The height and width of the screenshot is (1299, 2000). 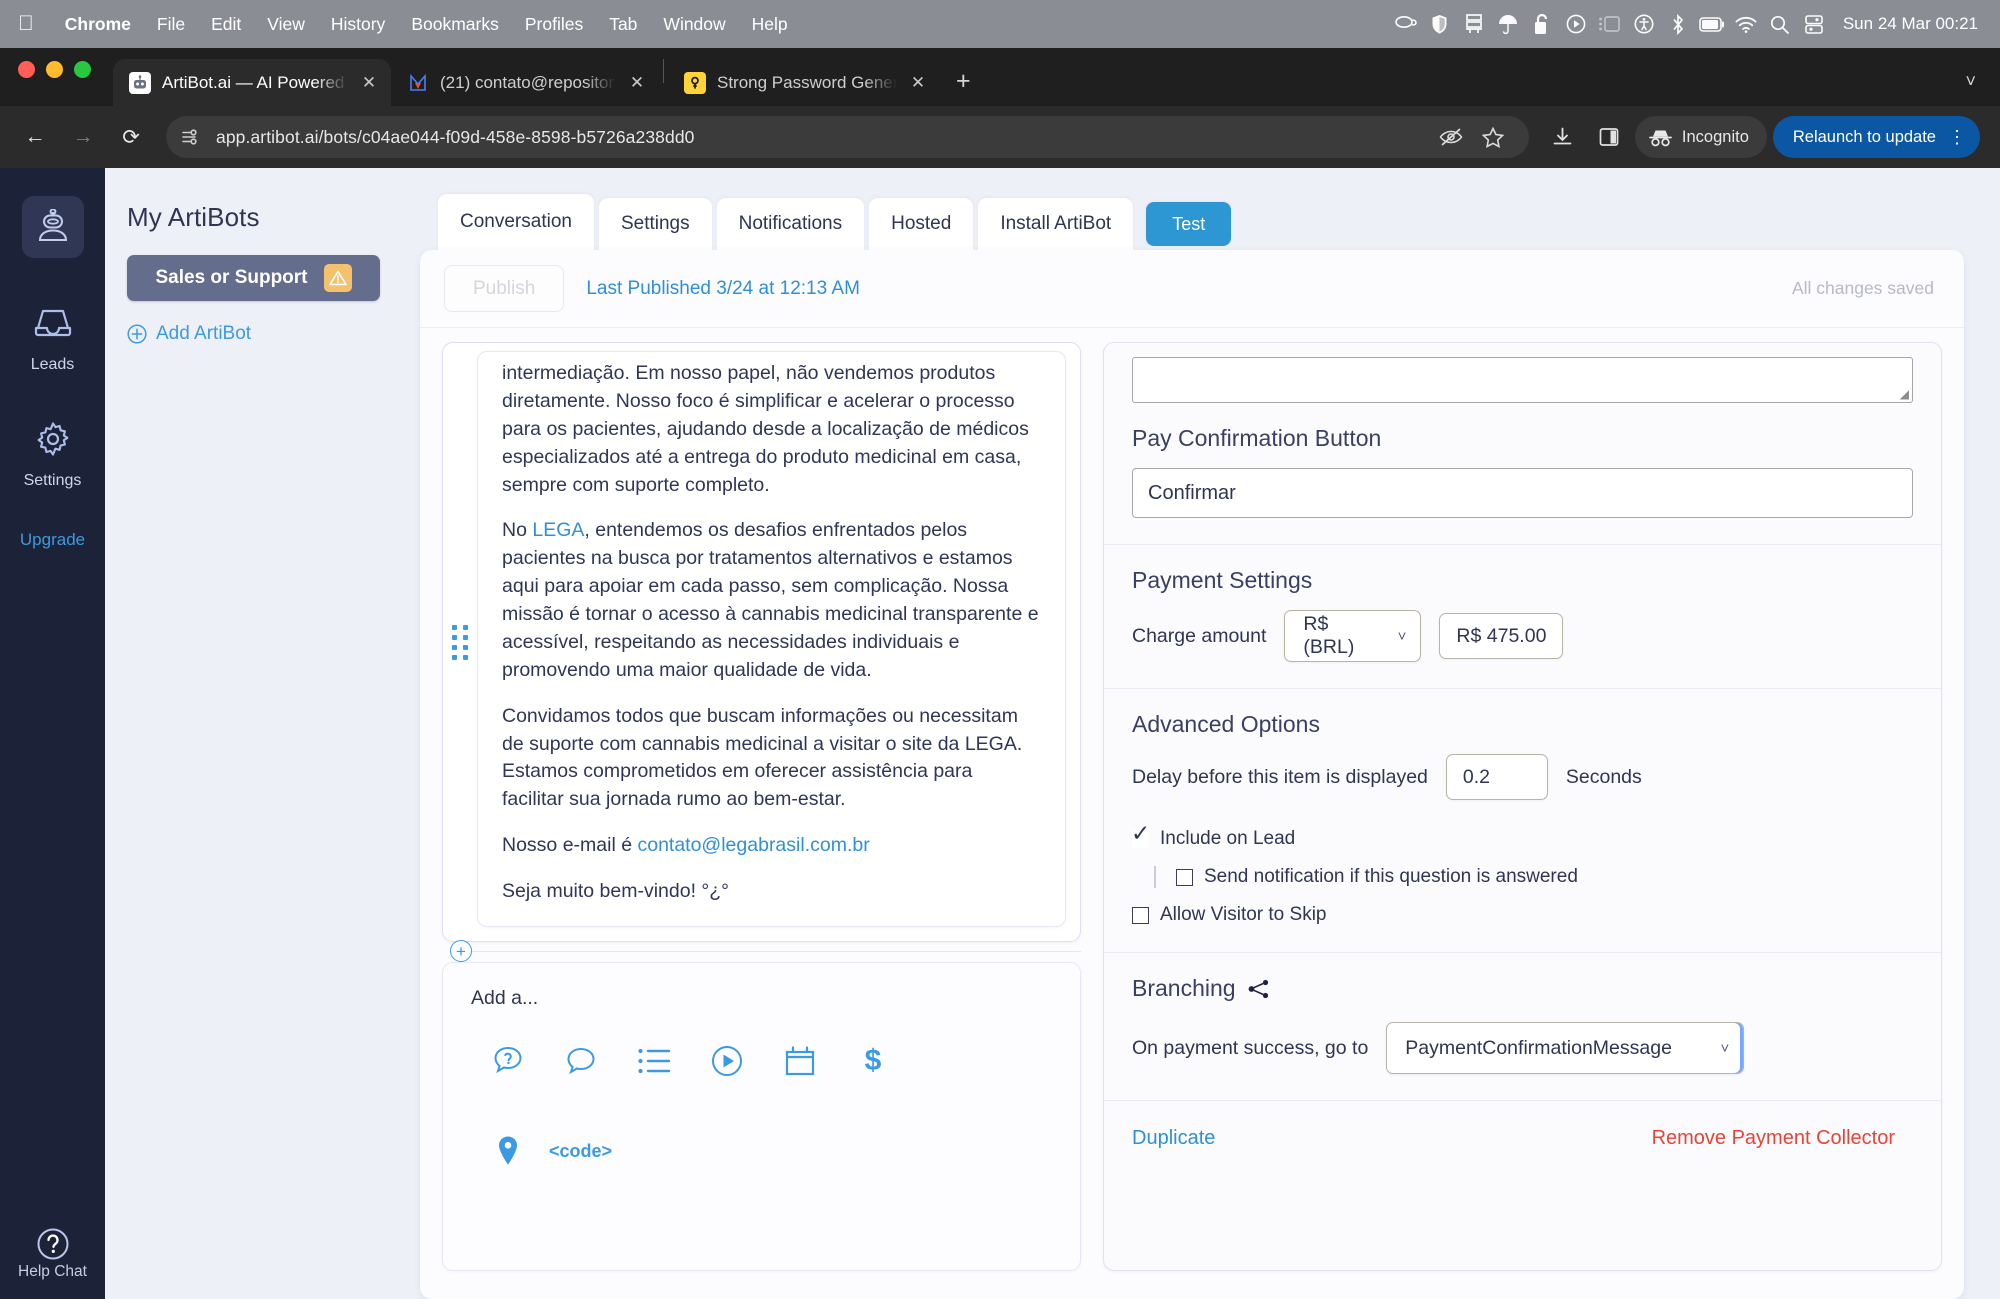 What do you see at coordinates (253, 278) in the screenshot?
I see `bot-list-item-sales-or-support: Sales or Support` at bounding box center [253, 278].